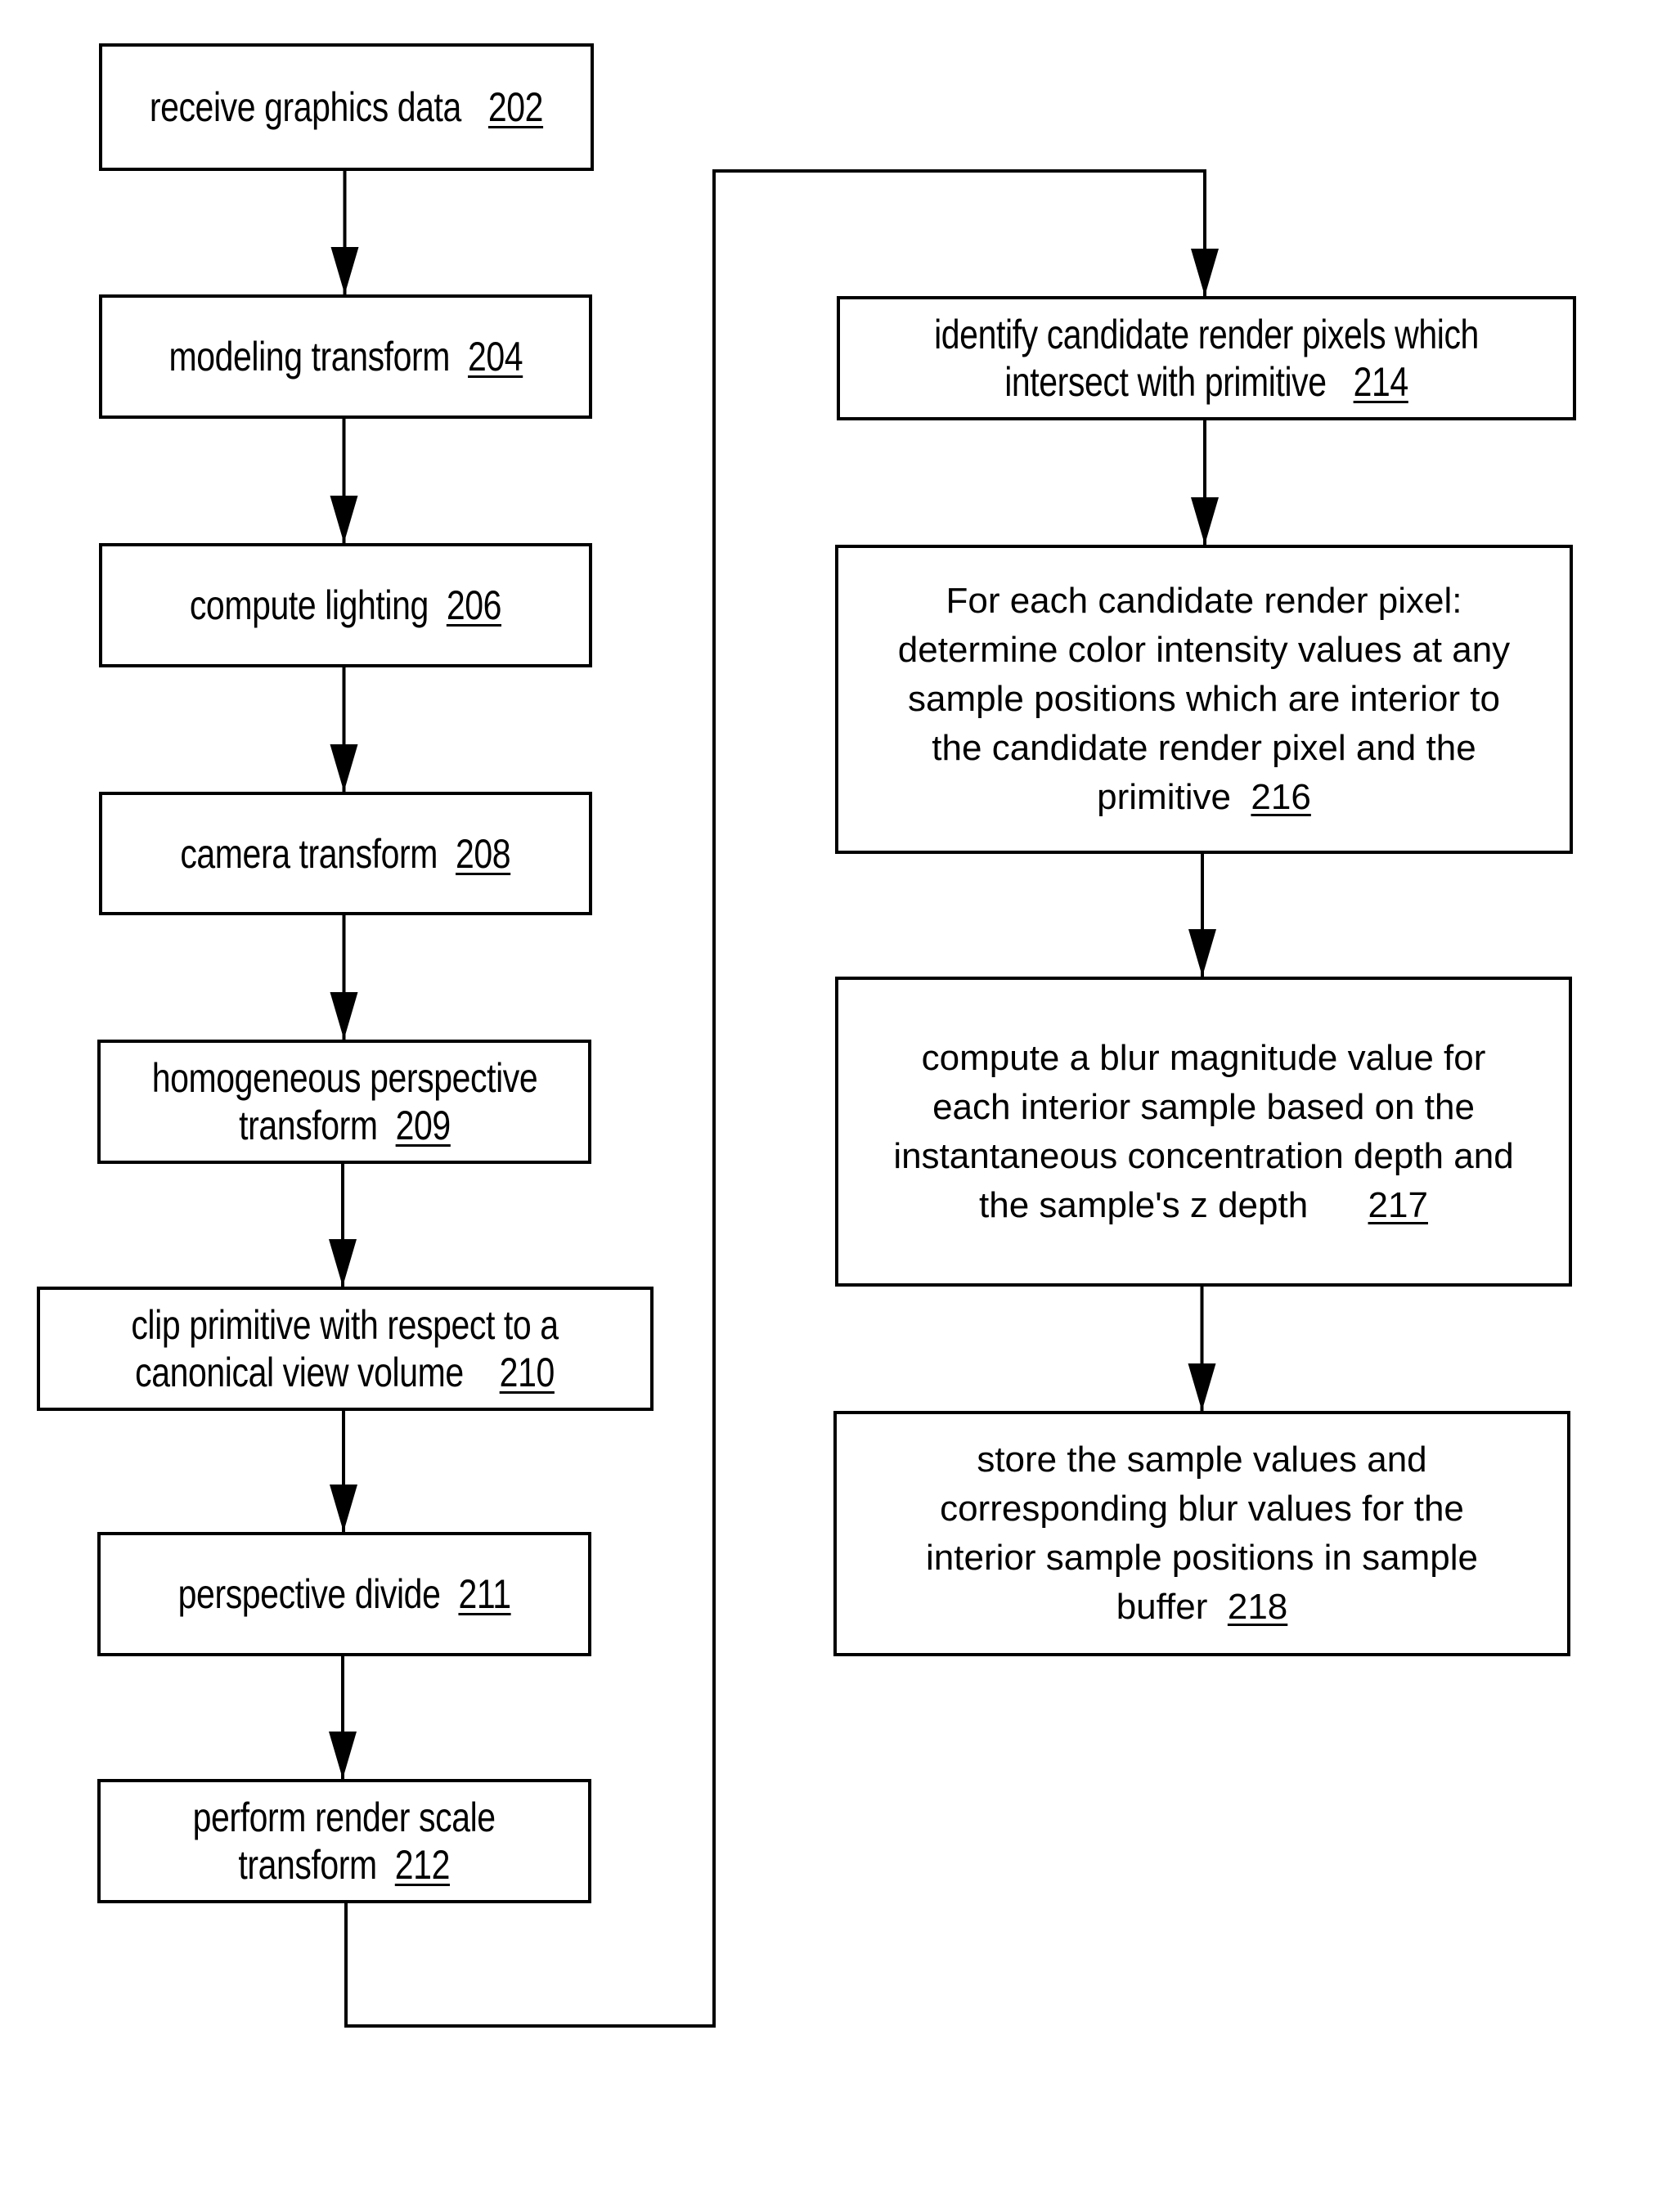 Image resolution: width=1680 pixels, height=2201 pixels. I want to click on ref-number: 211, so click(484, 1594).